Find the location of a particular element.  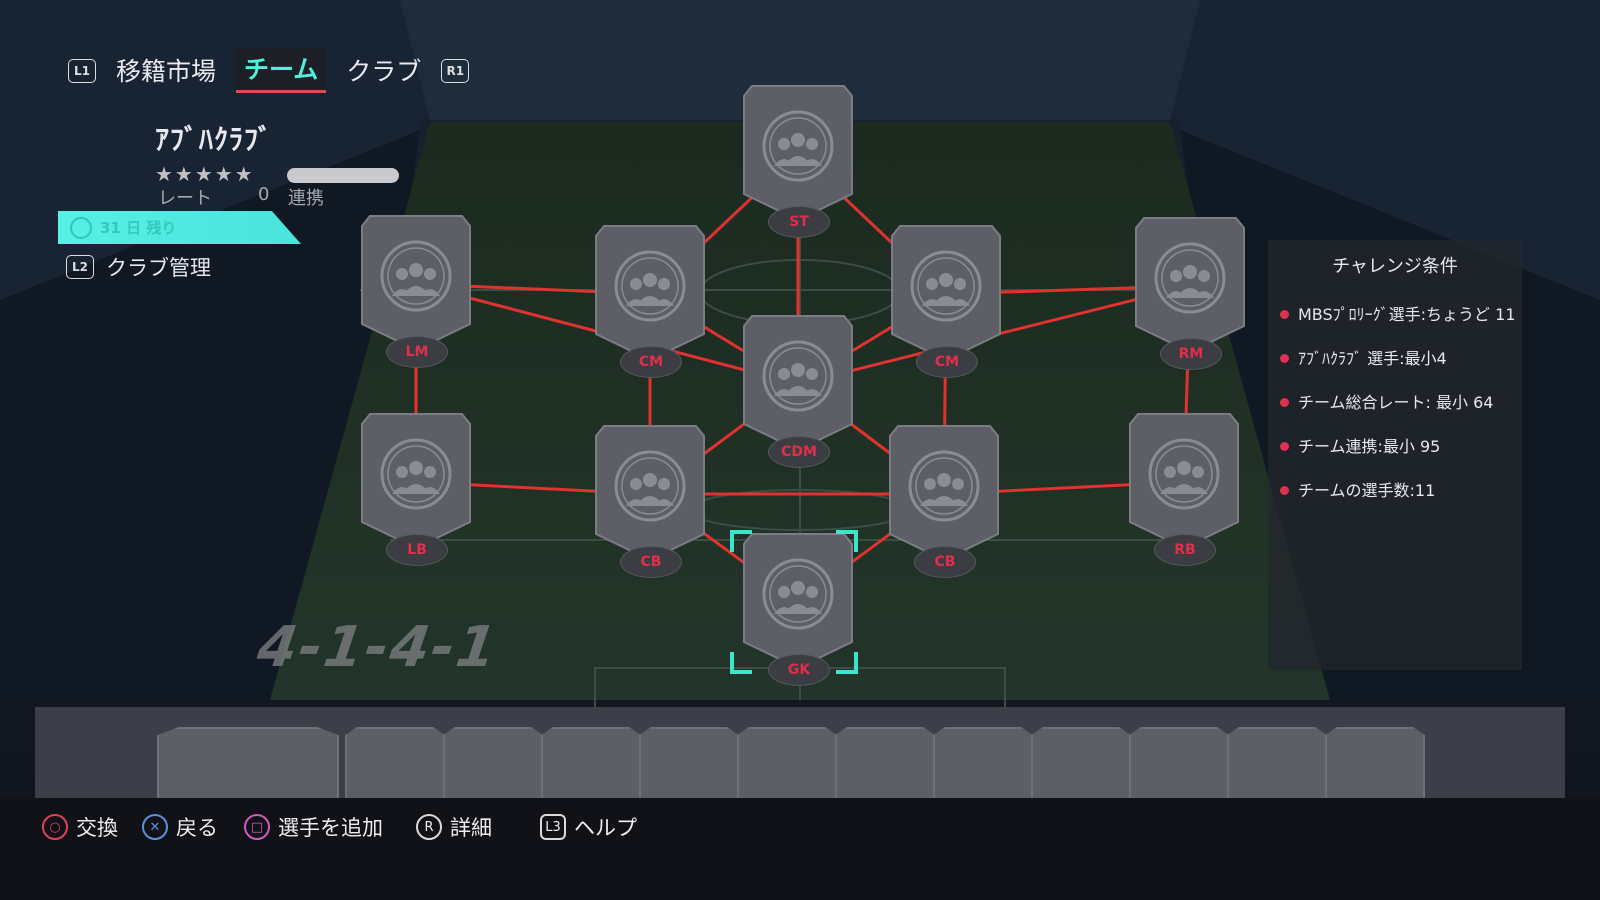

cross-button-icon: ✕ is located at coordinates (155, 827).